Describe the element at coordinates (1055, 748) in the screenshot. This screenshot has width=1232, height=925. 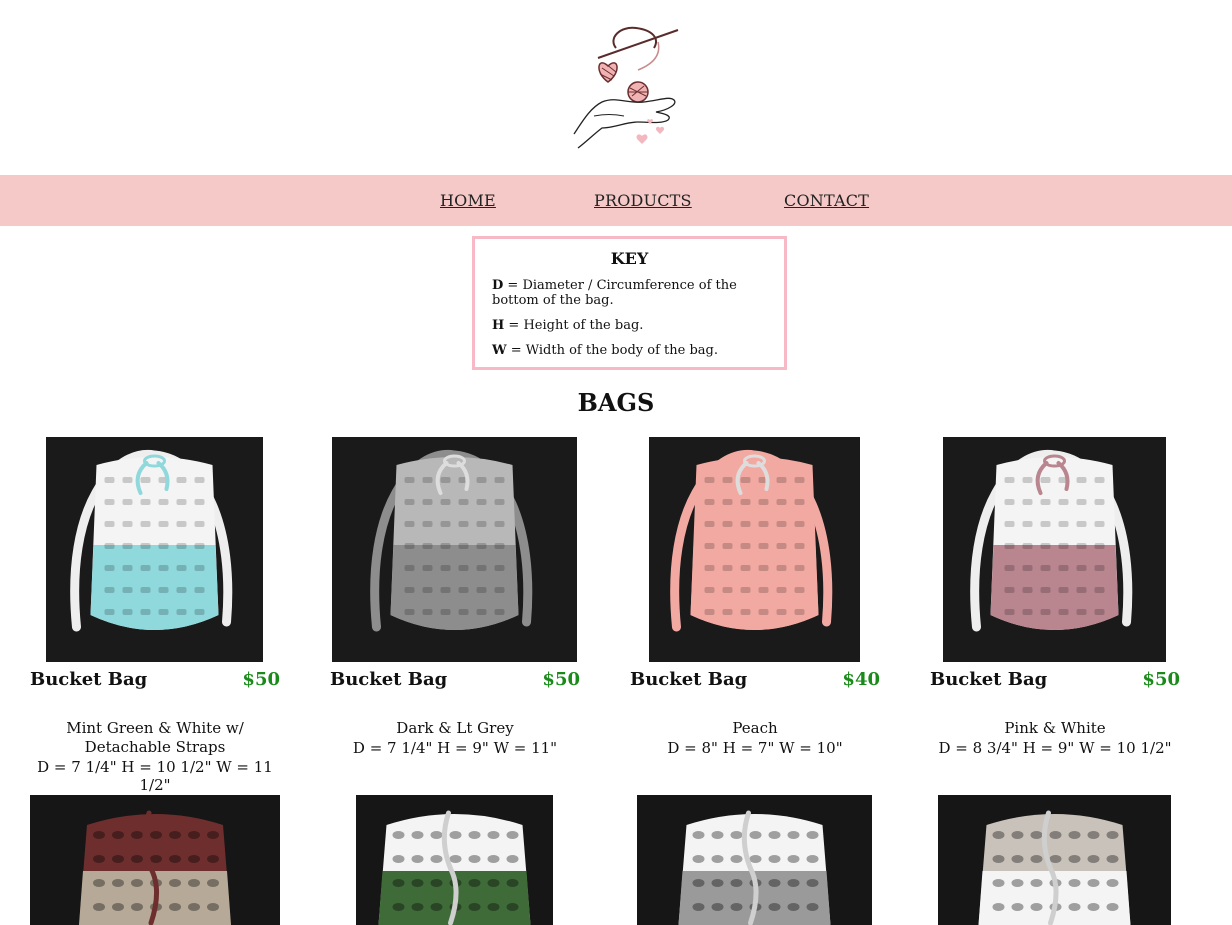
I see `product-dimensions: D = 8 3/4" H = 9" W = 10 1/2"` at that location.